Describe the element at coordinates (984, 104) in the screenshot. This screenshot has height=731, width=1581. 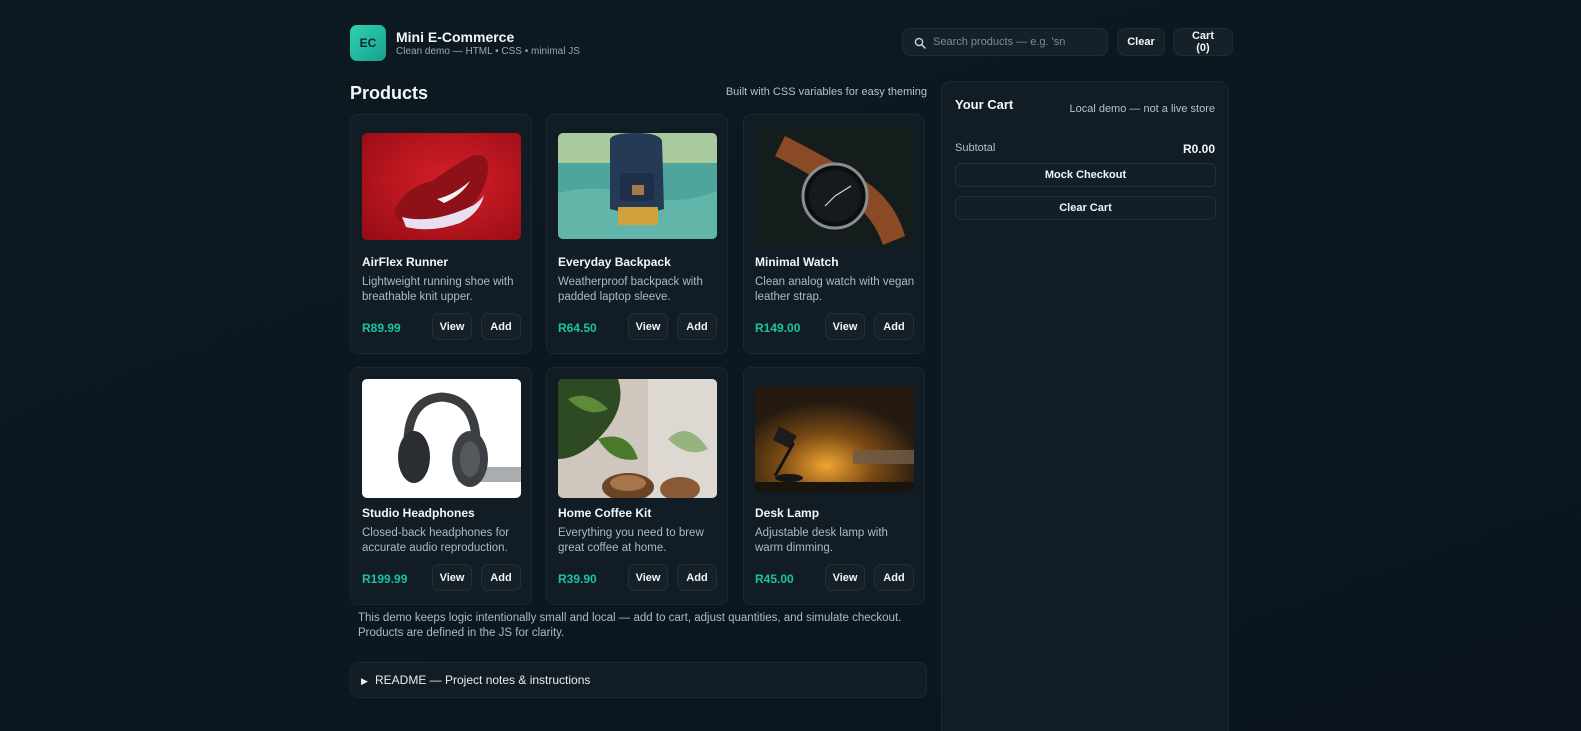
I see `cart-title: Your Cart` at that location.